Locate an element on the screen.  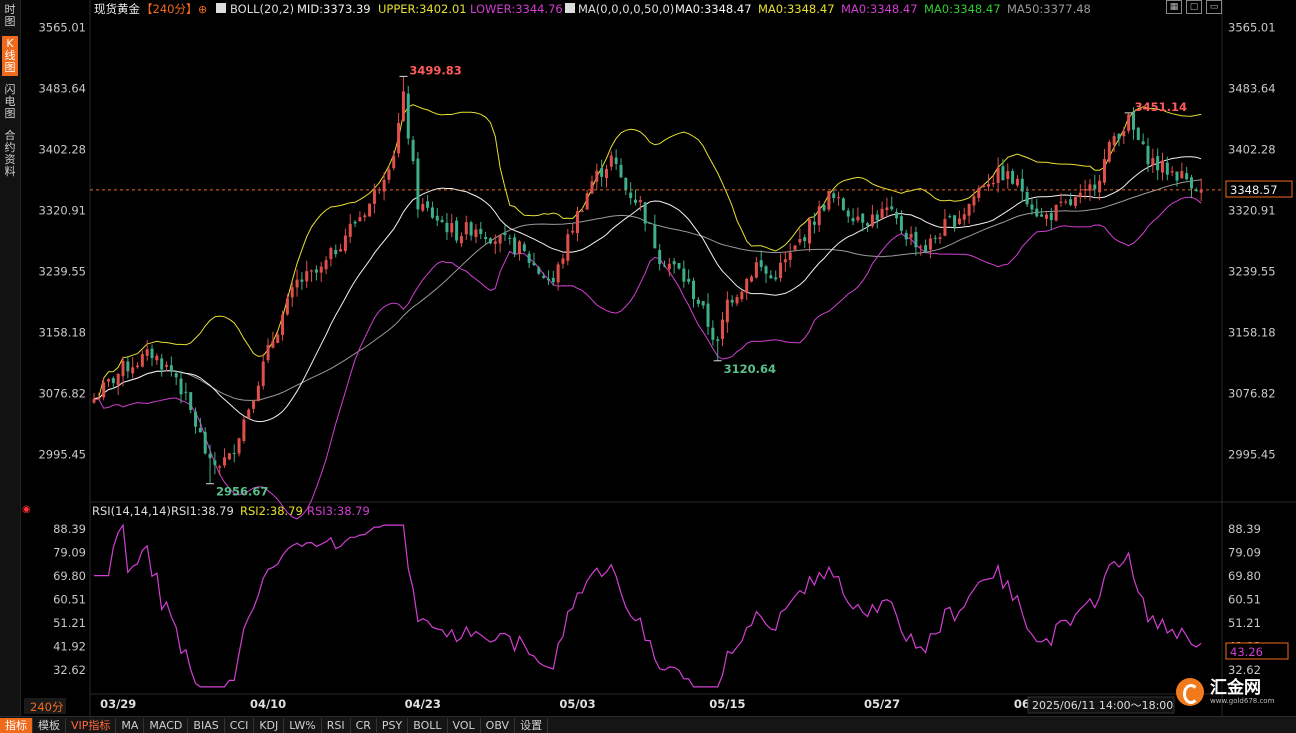
grid-icon: ▦ is located at coordinates (1174, 7).